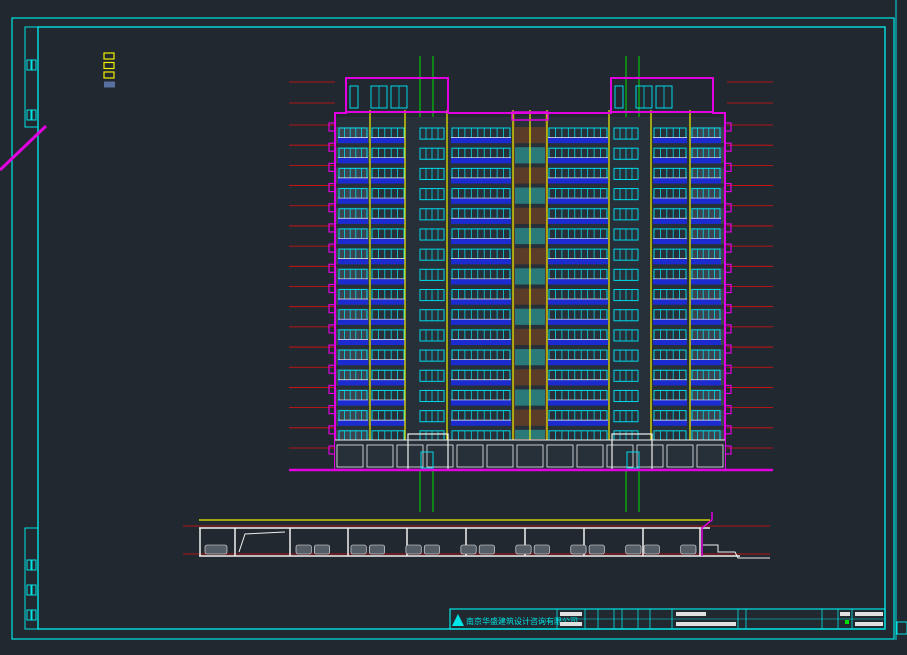 The width and height of the screenshot is (907, 655). I want to click on layer-legend, so click(109, 70).